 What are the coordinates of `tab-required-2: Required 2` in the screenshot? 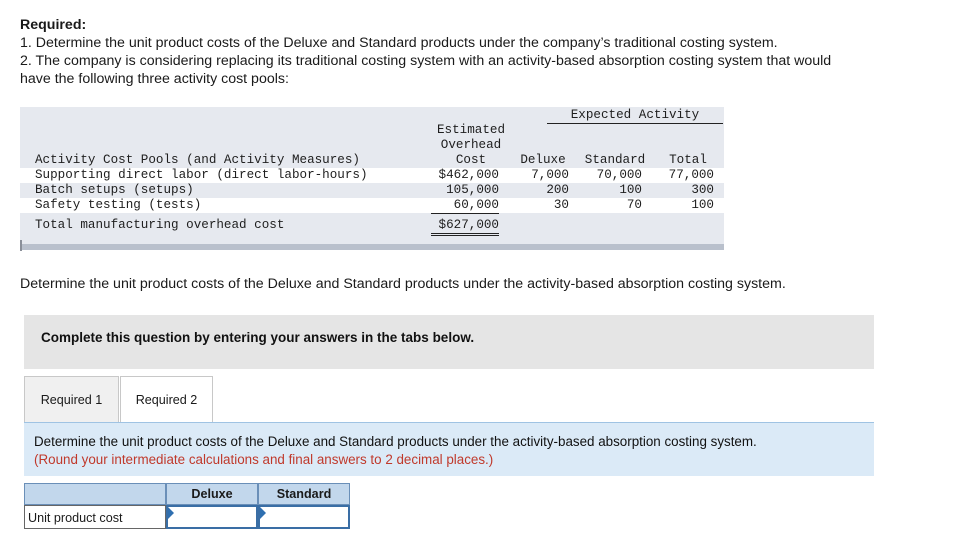 It's located at (166, 399).